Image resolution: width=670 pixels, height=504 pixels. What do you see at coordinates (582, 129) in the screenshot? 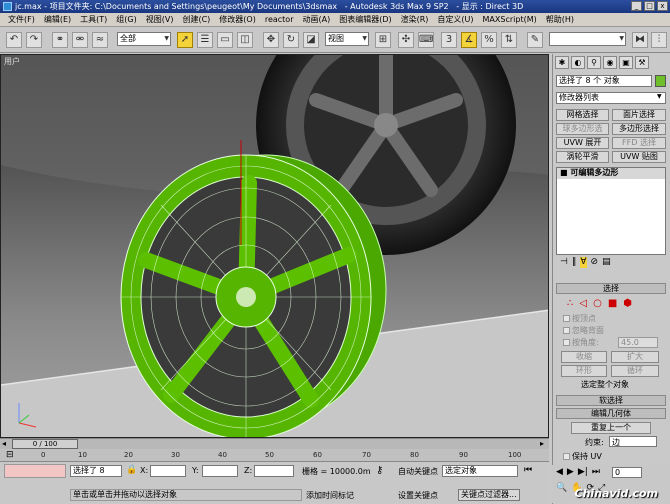
I see `poly-select-disabled-button: 球多边形选` at bounding box center [582, 129].